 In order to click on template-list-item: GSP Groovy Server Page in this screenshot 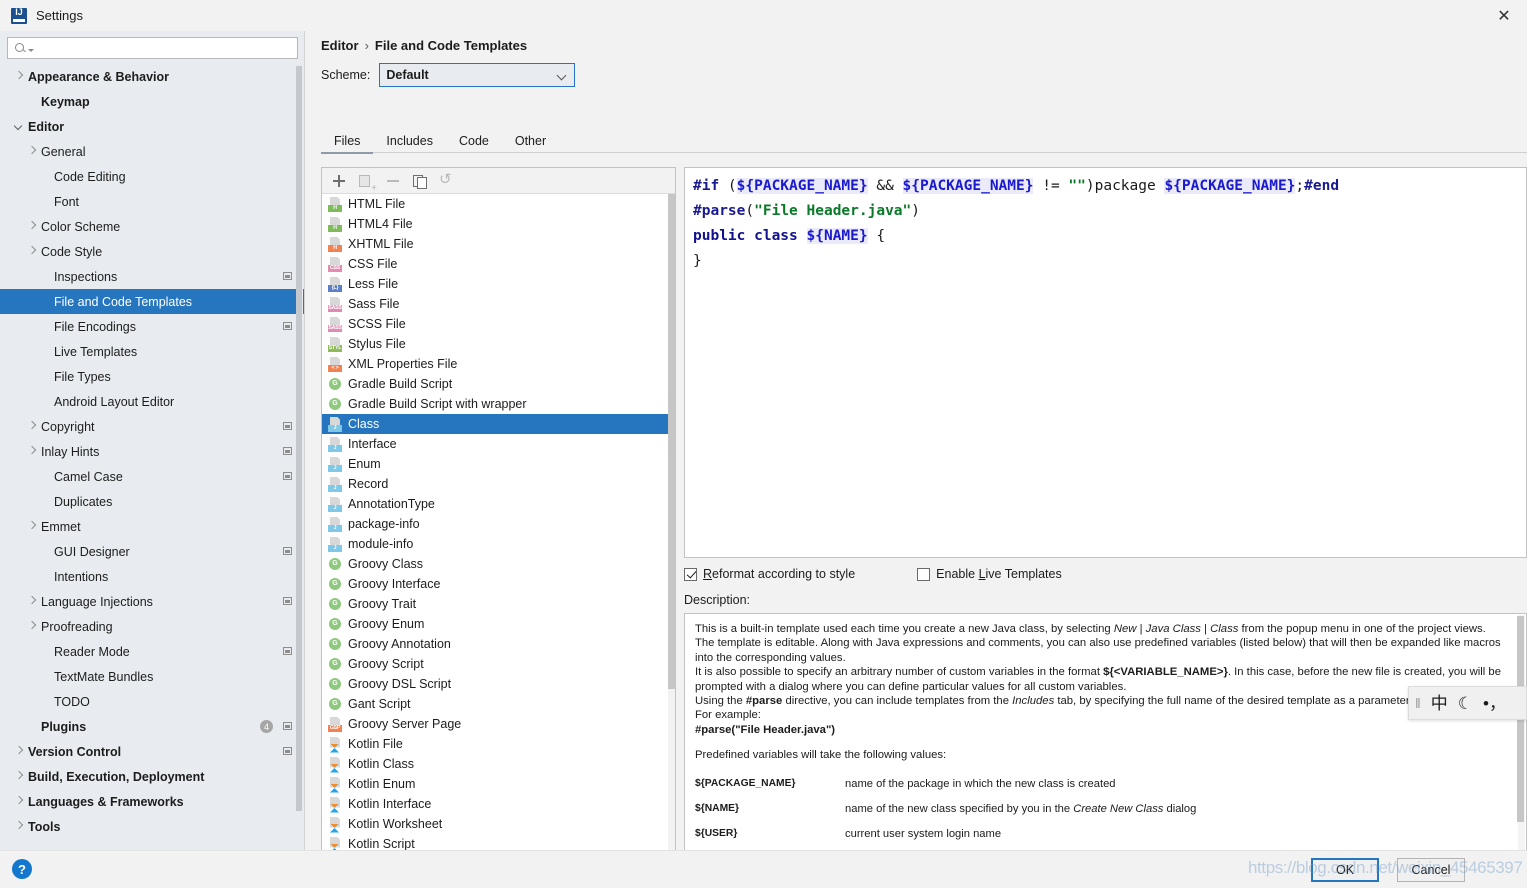, I will do `click(498, 724)`.